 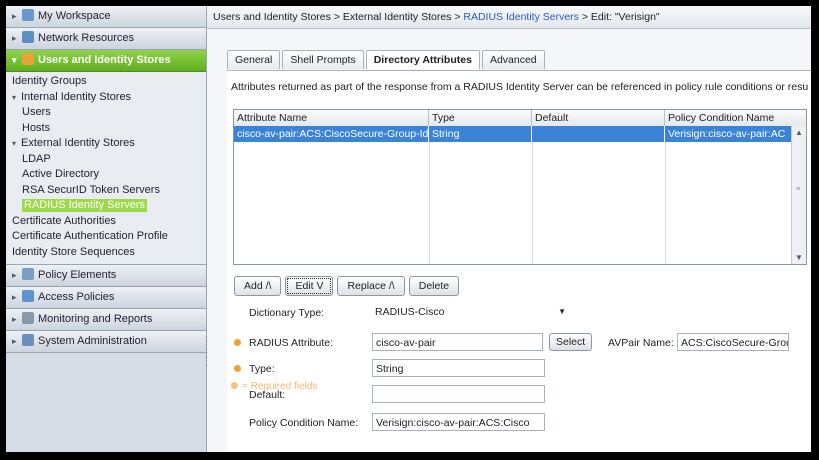 I want to click on avpair-name-input: ACS:CiscoSecure-Grou, so click(x=733, y=342).